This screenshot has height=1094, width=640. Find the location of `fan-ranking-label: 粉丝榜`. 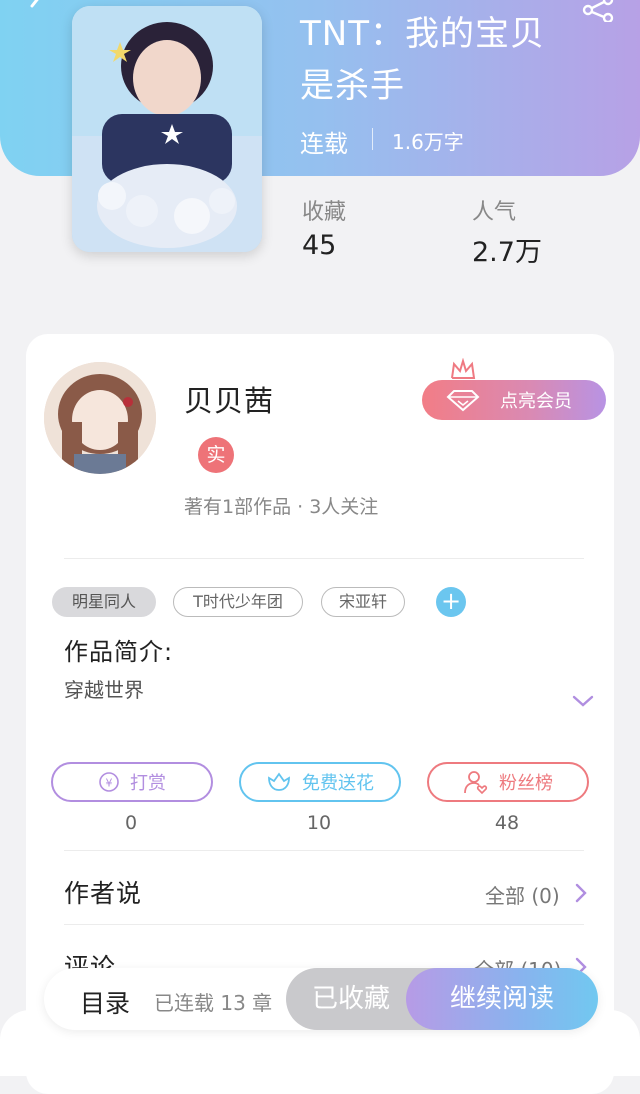

fan-ranking-label: 粉丝榜 is located at coordinates (526, 783).